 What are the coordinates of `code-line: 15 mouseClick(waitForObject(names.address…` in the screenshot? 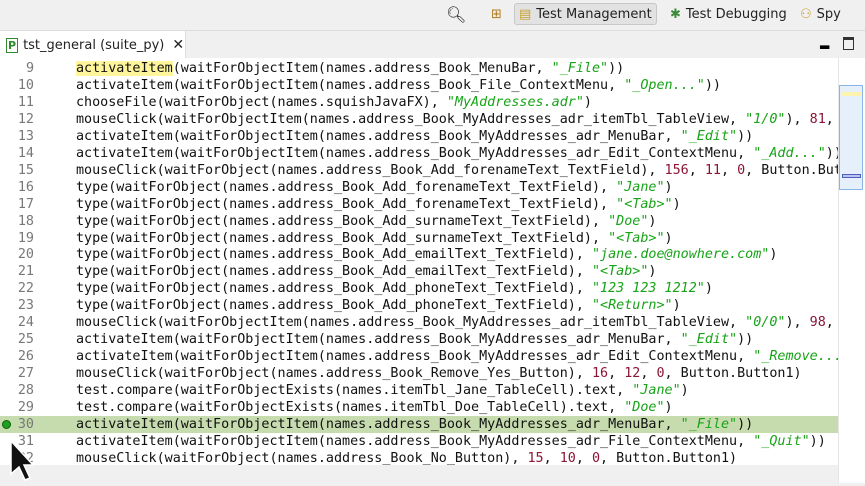 It's located at (419, 170).